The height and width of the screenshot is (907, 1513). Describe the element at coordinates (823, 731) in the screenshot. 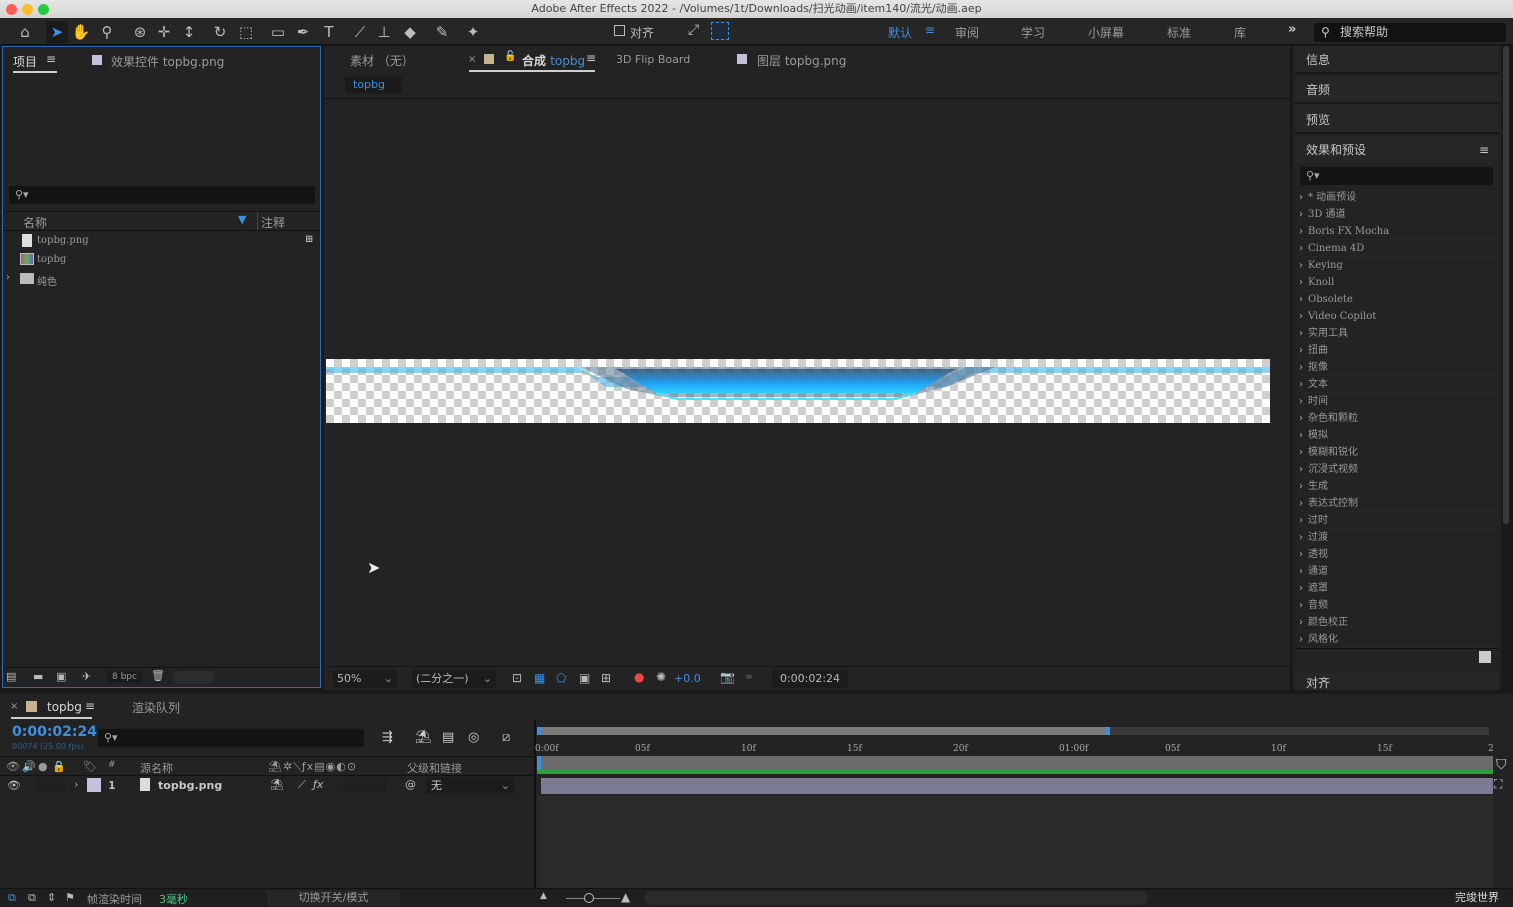

I see `navigator-range` at that location.